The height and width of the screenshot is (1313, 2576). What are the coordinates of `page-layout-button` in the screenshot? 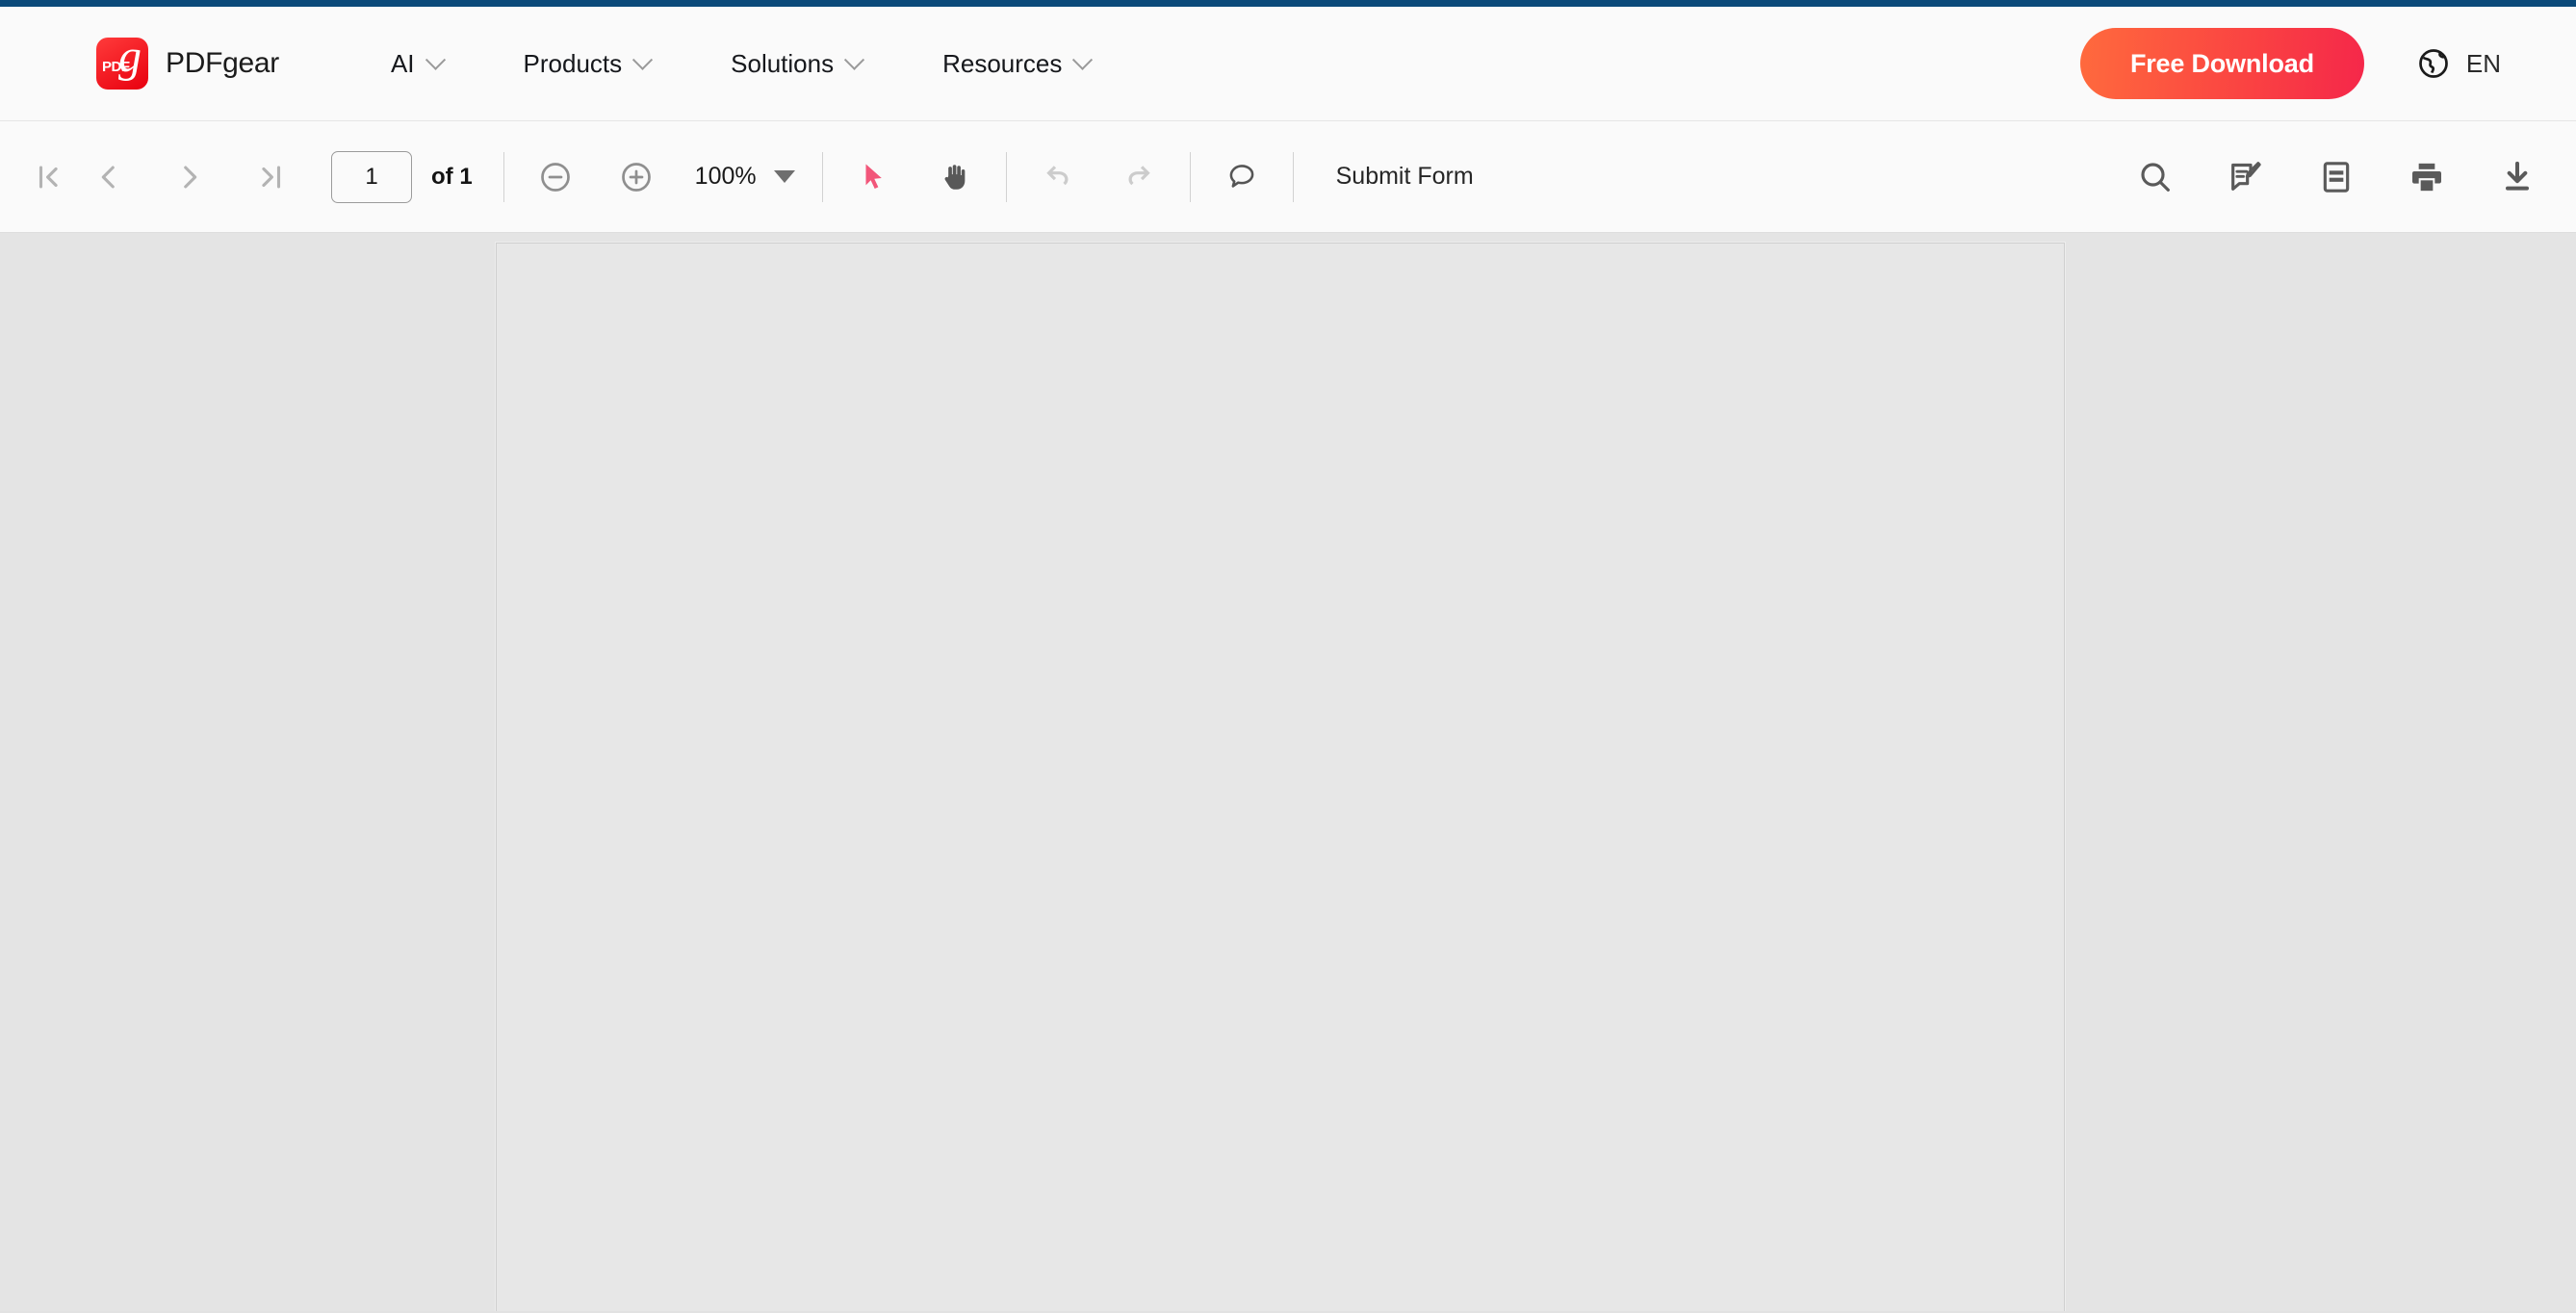 It's located at (2336, 177).